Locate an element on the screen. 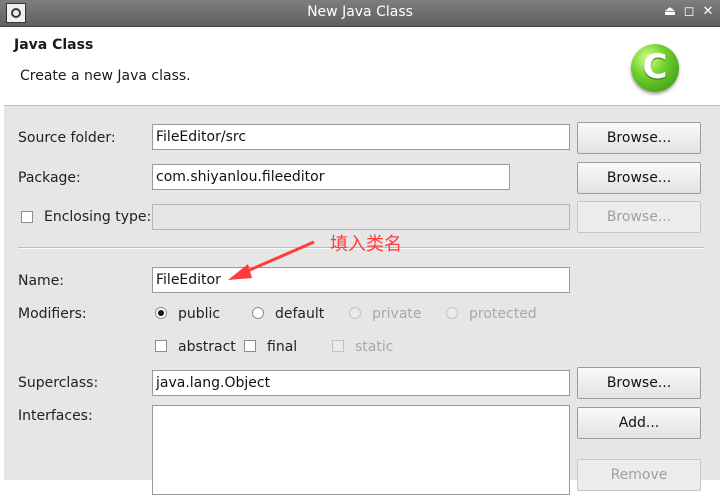 This screenshot has height=495, width=720. name-label: Name: is located at coordinates (41, 281).